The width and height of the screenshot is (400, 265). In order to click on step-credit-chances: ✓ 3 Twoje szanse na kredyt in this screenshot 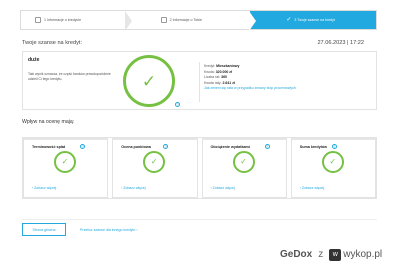, I will do `click(313, 21)`.